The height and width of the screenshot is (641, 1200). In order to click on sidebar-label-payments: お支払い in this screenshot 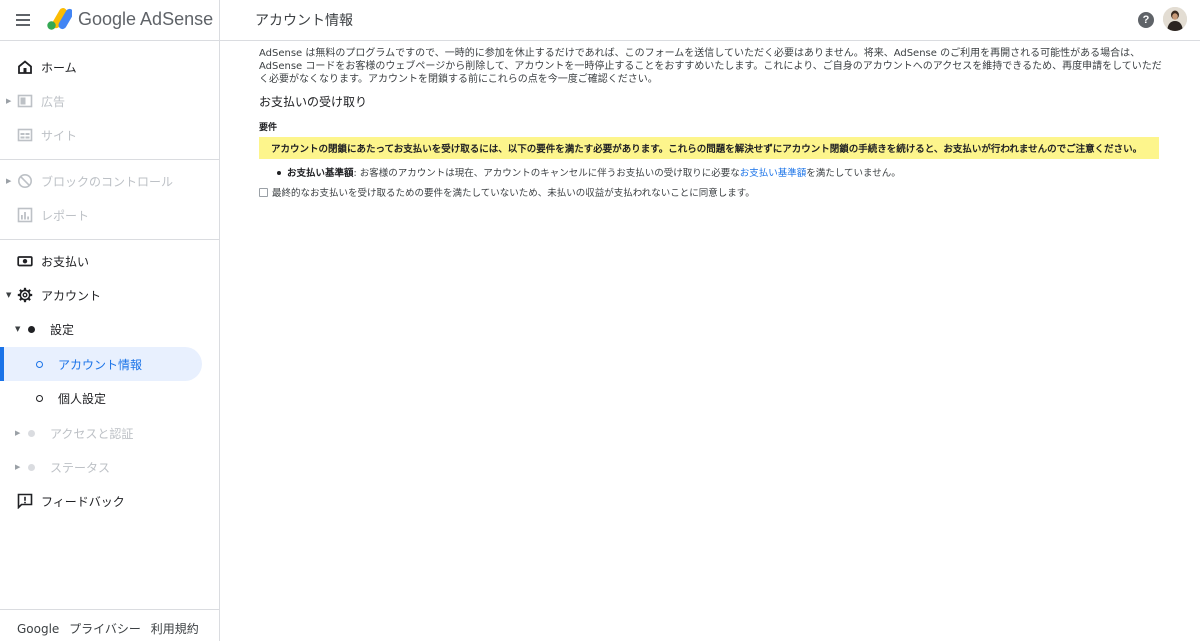, I will do `click(65, 262)`.